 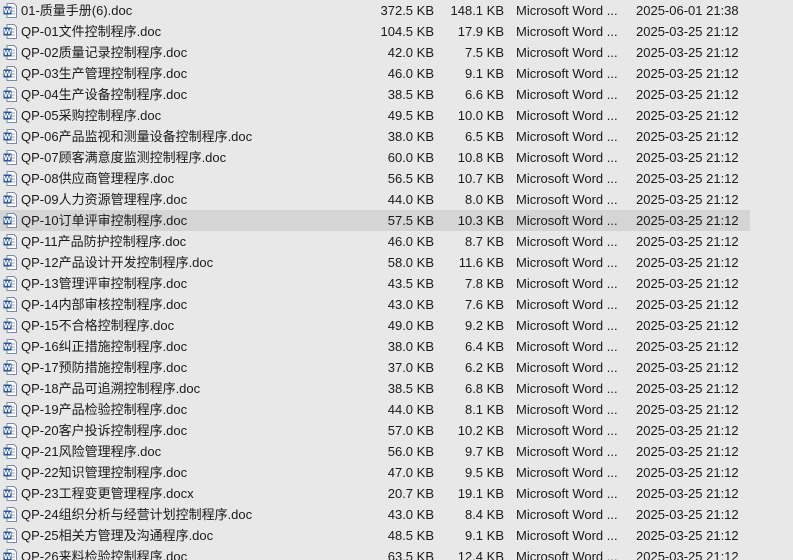 I want to click on file-name: QP-01文件控制程序.doc, so click(x=91, y=31).